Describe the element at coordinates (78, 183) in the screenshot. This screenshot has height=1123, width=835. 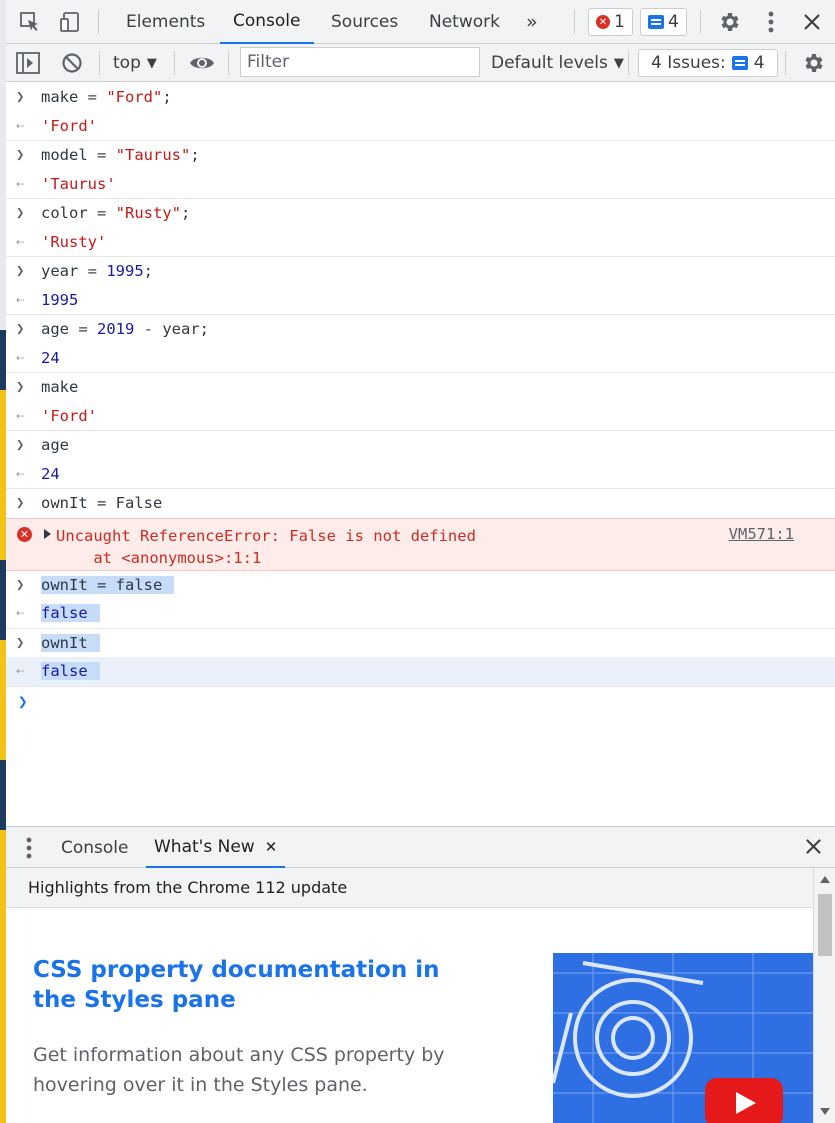
I see `result-value: 'Taurus'` at that location.